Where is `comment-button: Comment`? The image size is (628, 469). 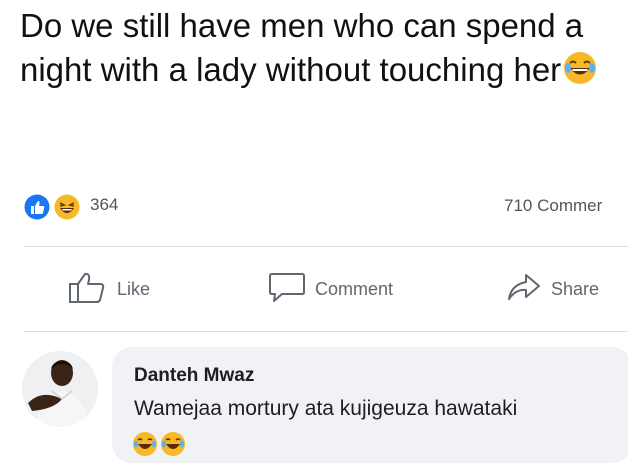 comment-button: Comment is located at coordinates (330, 289).